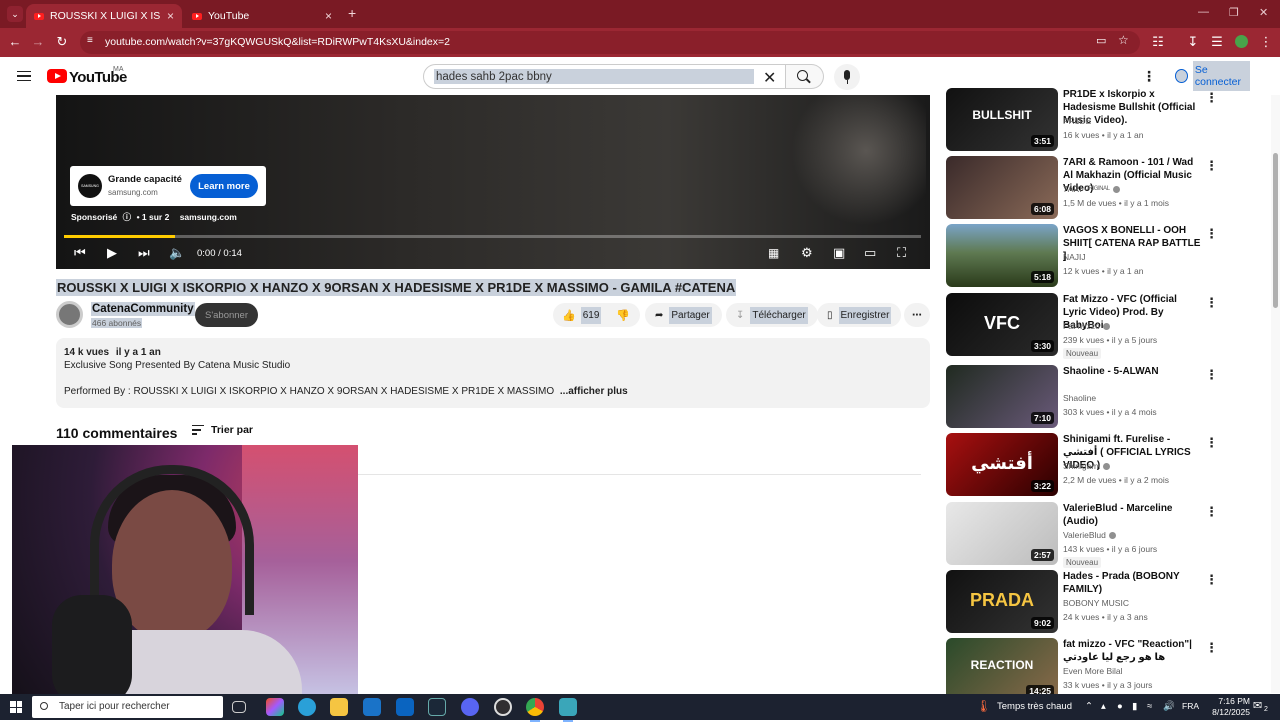  I want to click on share-button: ➦ Partager, so click(683, 315).